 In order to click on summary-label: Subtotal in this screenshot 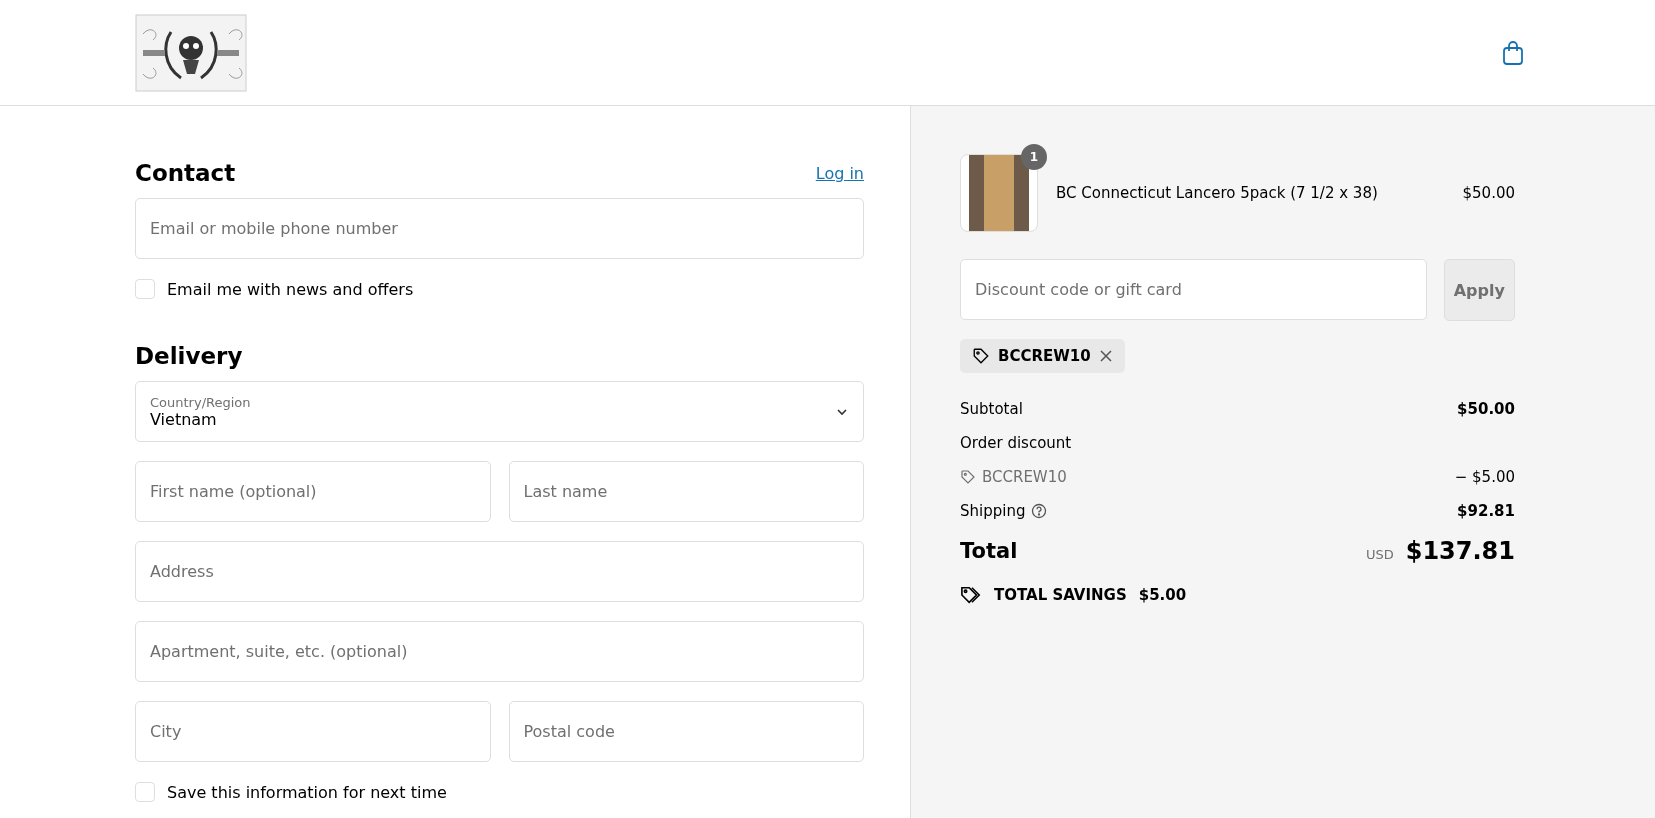, I will do `click(991, 409)`.